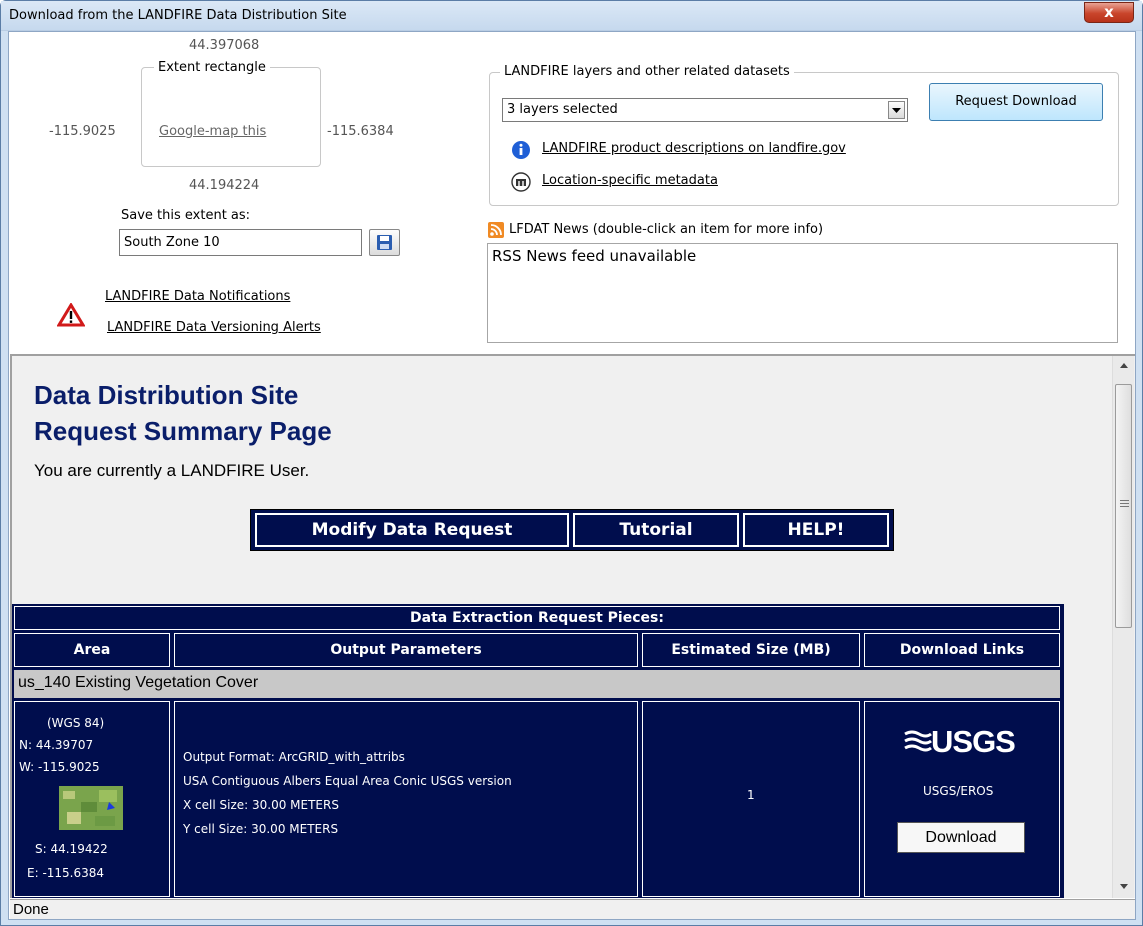  I want to click on param-y-cell: Y cell Size: 30.00 METERS, so click(261, 829).